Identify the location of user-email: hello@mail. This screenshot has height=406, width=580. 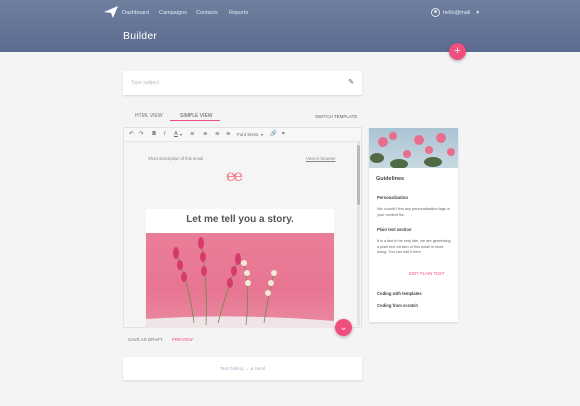
(457, 12).